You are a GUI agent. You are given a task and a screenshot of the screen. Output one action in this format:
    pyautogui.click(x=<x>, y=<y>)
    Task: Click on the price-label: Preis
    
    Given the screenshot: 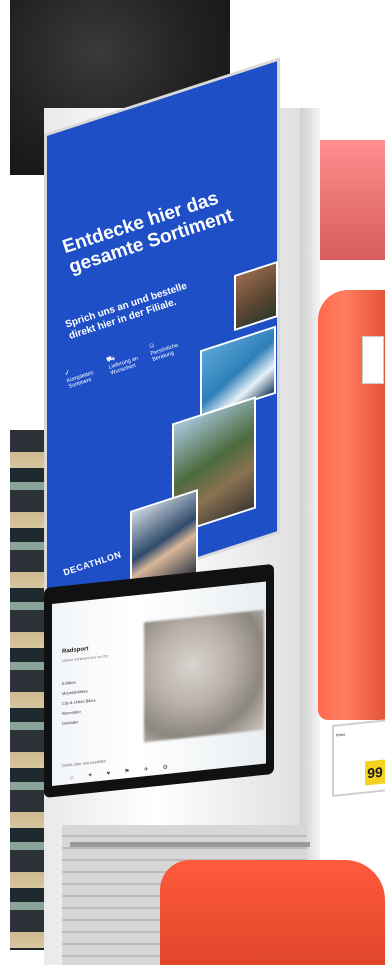 What is the action you would take?
    pyautogui.click(x=341, y=734)
    